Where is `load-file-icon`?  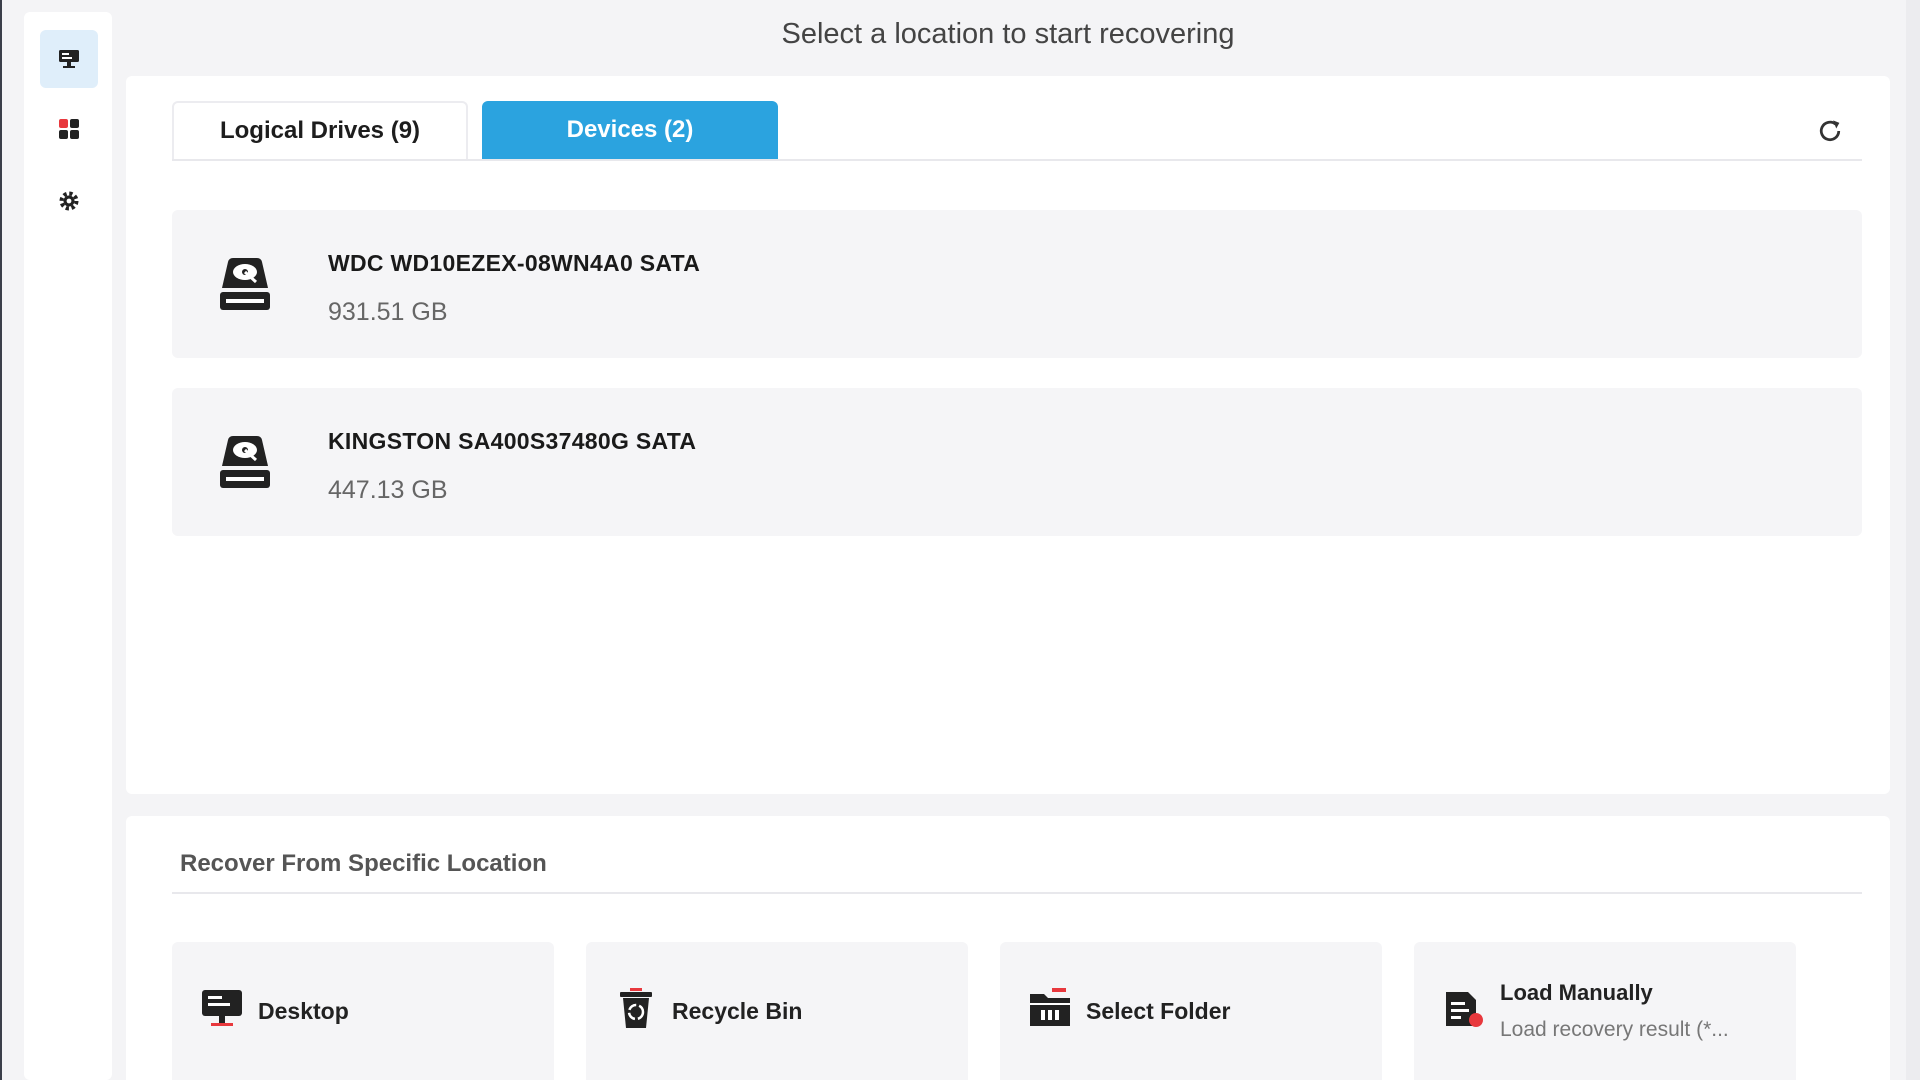
load-file-icon is located at coordinates (1464, 1009).